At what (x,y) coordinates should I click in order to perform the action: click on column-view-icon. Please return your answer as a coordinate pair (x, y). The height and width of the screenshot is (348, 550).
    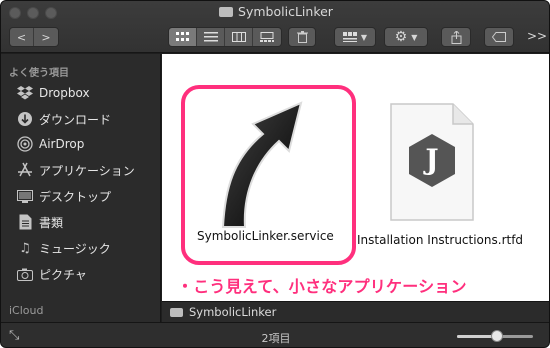
    Looking at the image, I should click on (238, 37).